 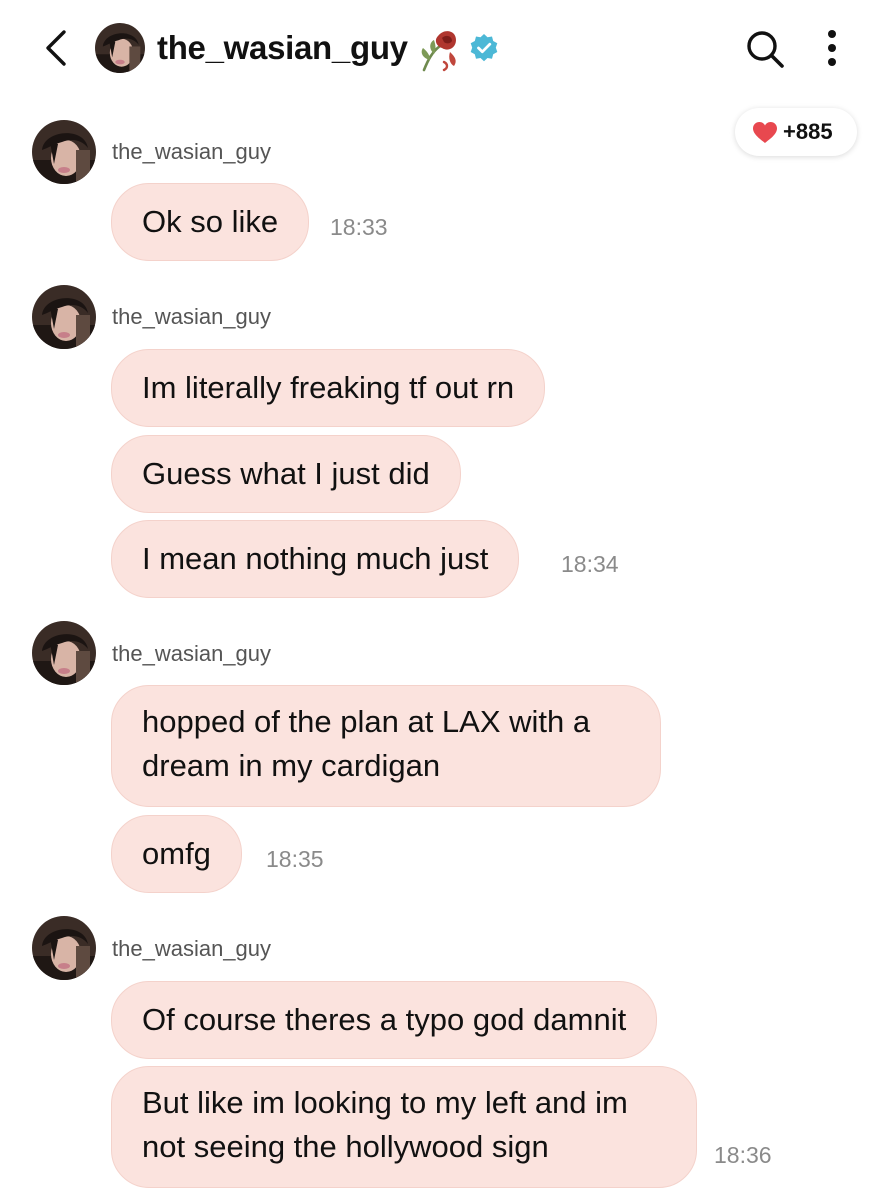 I want to click on search-icon, so click(x=765, y=49).